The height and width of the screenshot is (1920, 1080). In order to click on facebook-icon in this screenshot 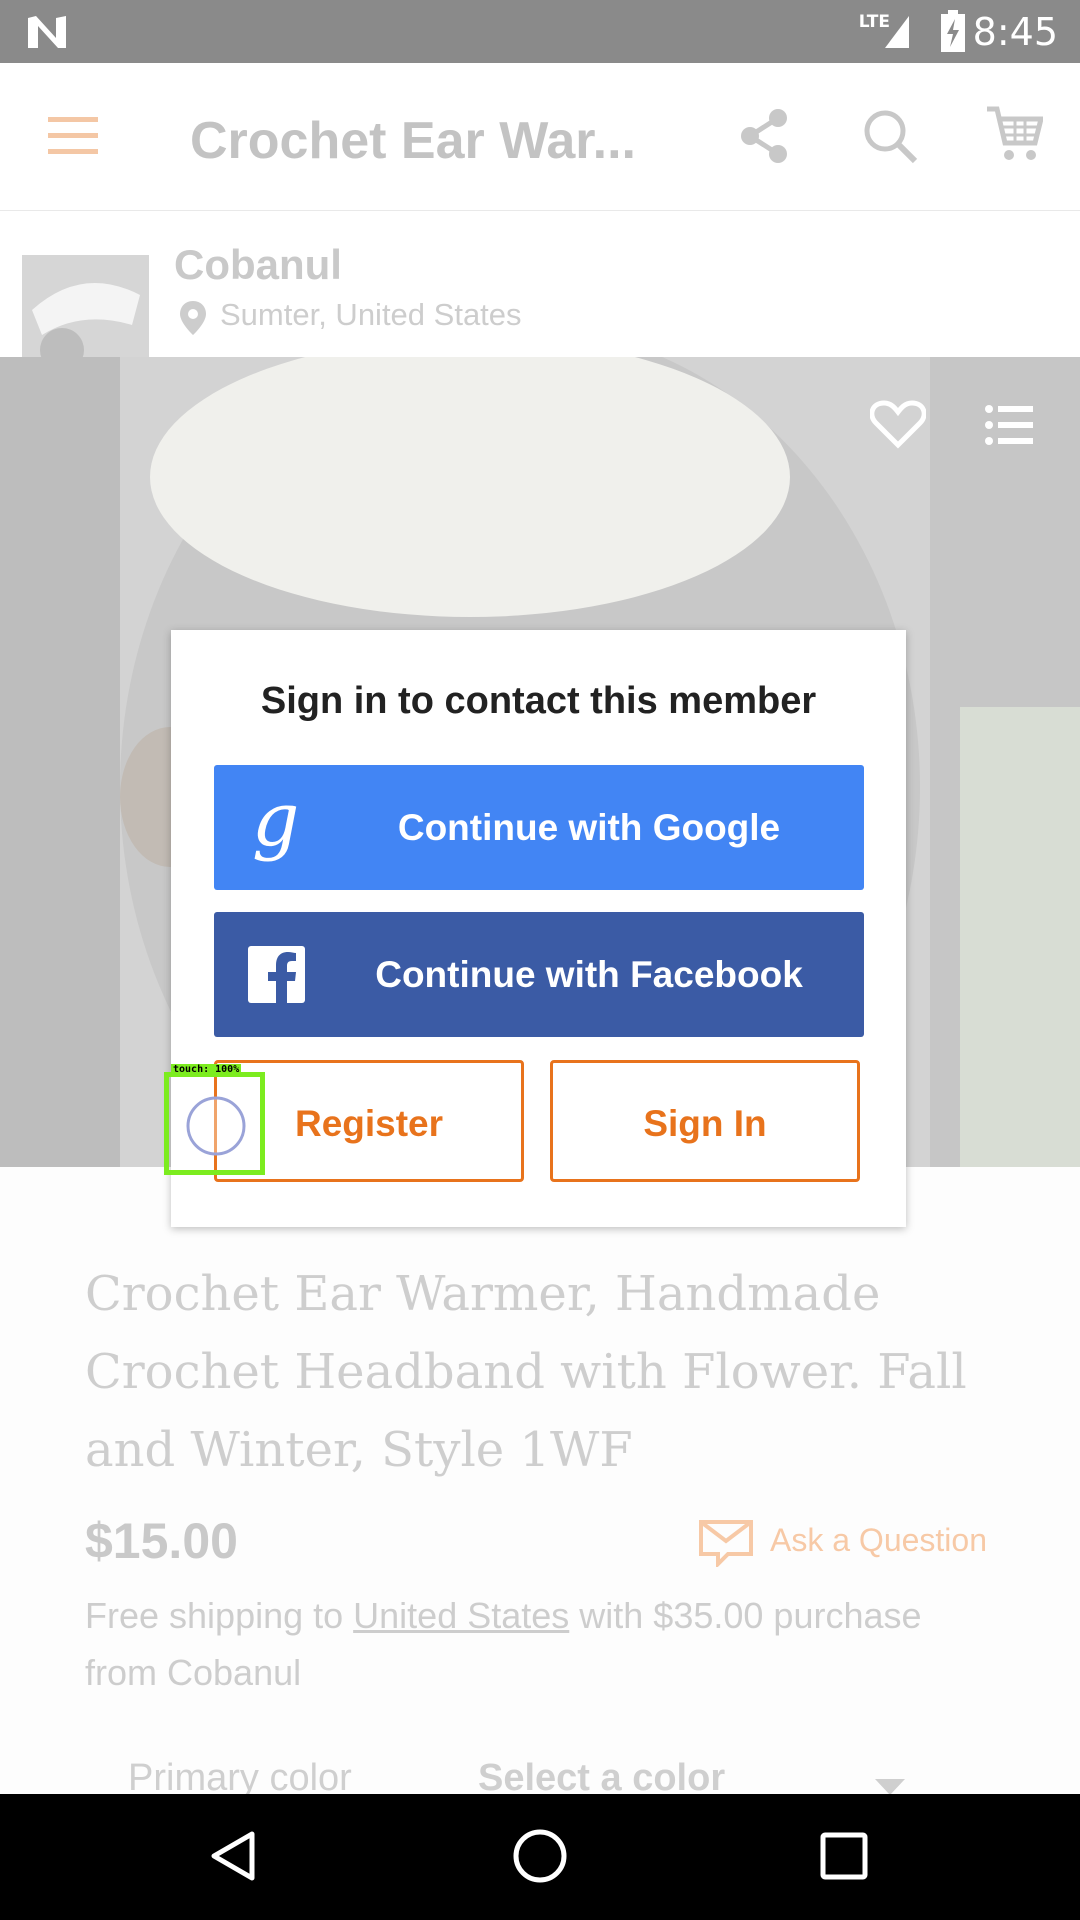, I will do `click(276, 974)`.